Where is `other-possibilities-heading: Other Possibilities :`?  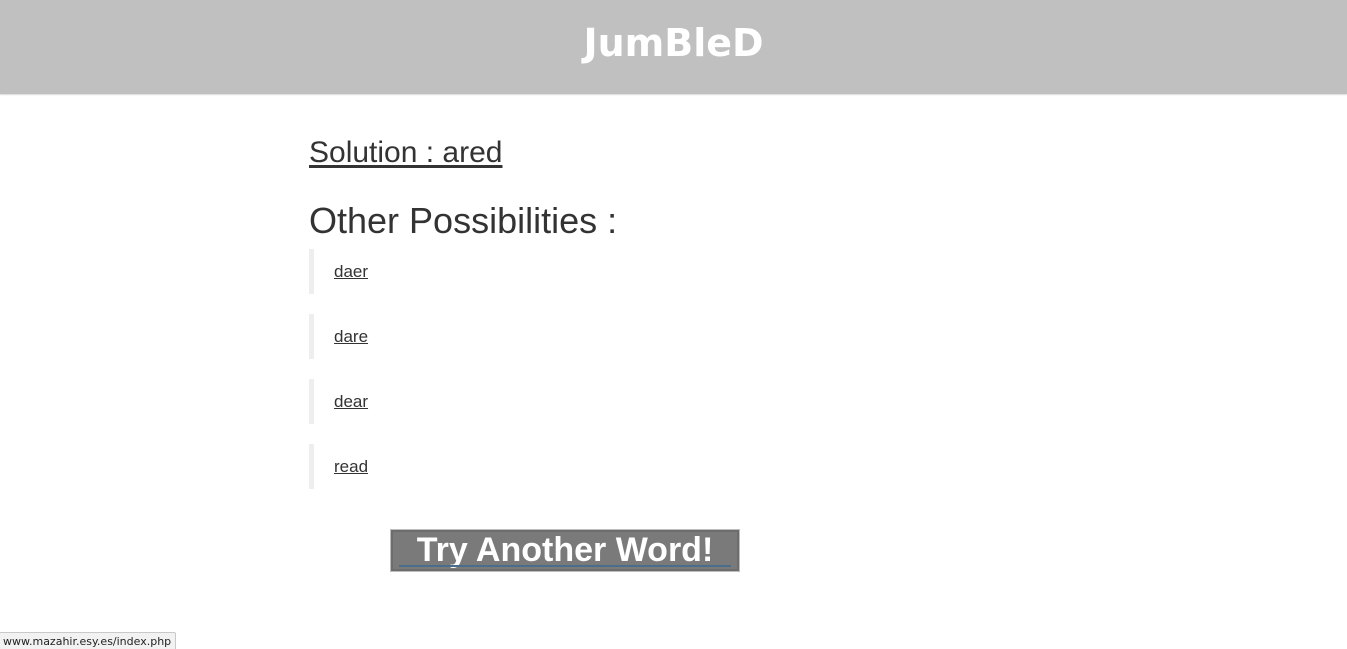 other-possibilities-heading: Other Possibilities : is located at coordinates (463, 220).